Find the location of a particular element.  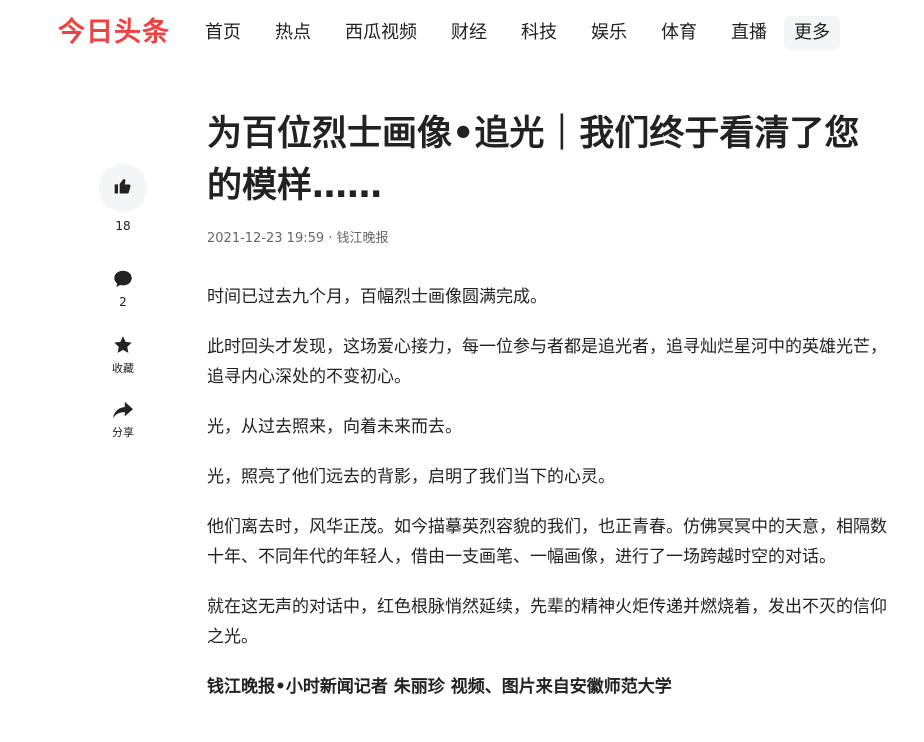

favorite-button: 收藏 is located at coordinates (123, 355).